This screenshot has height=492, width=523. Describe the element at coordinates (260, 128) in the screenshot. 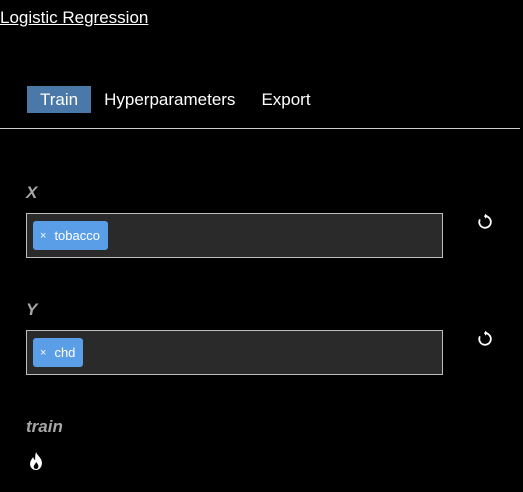

I see `tab-divider` at that location.